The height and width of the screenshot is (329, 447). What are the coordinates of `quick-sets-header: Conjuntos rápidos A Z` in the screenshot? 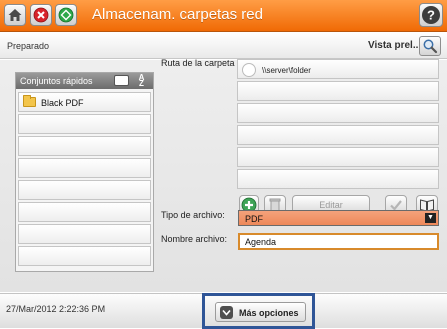 It's located at (84, 81).